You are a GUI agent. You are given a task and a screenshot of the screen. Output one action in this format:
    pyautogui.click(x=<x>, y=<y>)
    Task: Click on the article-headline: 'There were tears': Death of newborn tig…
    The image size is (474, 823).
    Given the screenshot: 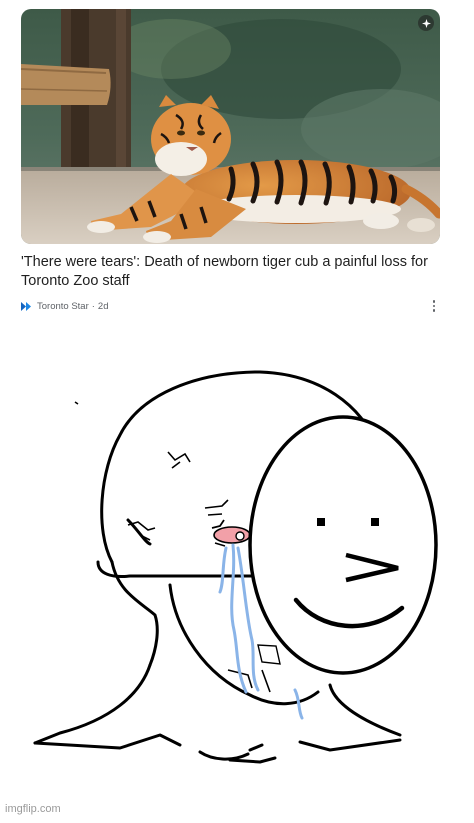 What is the action you would take?
    pyautogui.click(x=228, y=272)
    